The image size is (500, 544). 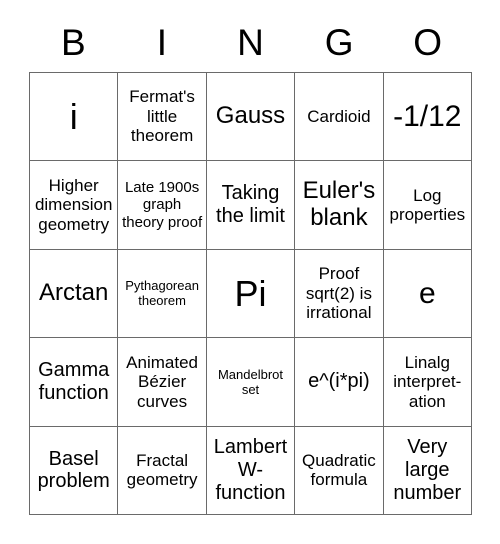 I want to click on bingo-cell-label: Gamma function, so click(x=74, y=381).